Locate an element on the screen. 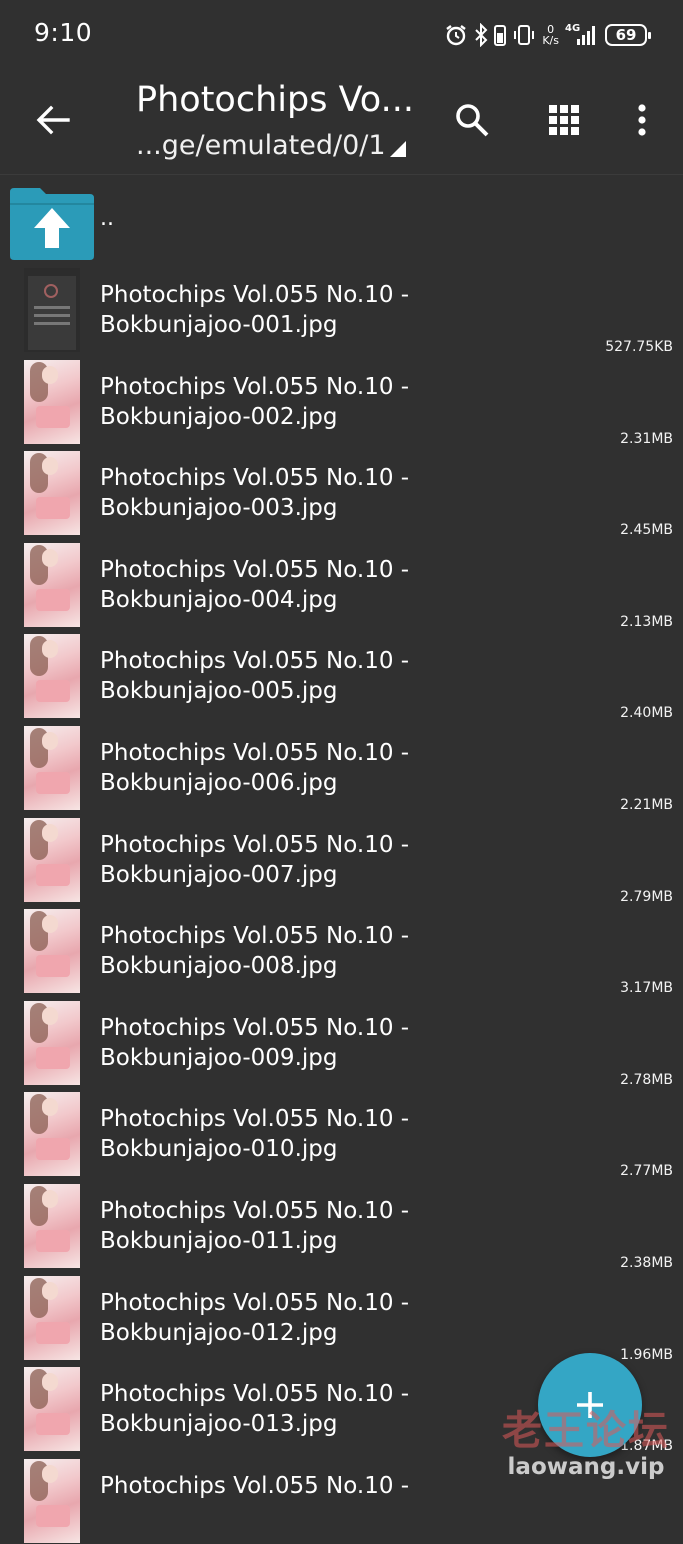 Image resolution: width=683 pixels, height=1544 pixels. battery-level: 69 is located at coordinates (626, 35).